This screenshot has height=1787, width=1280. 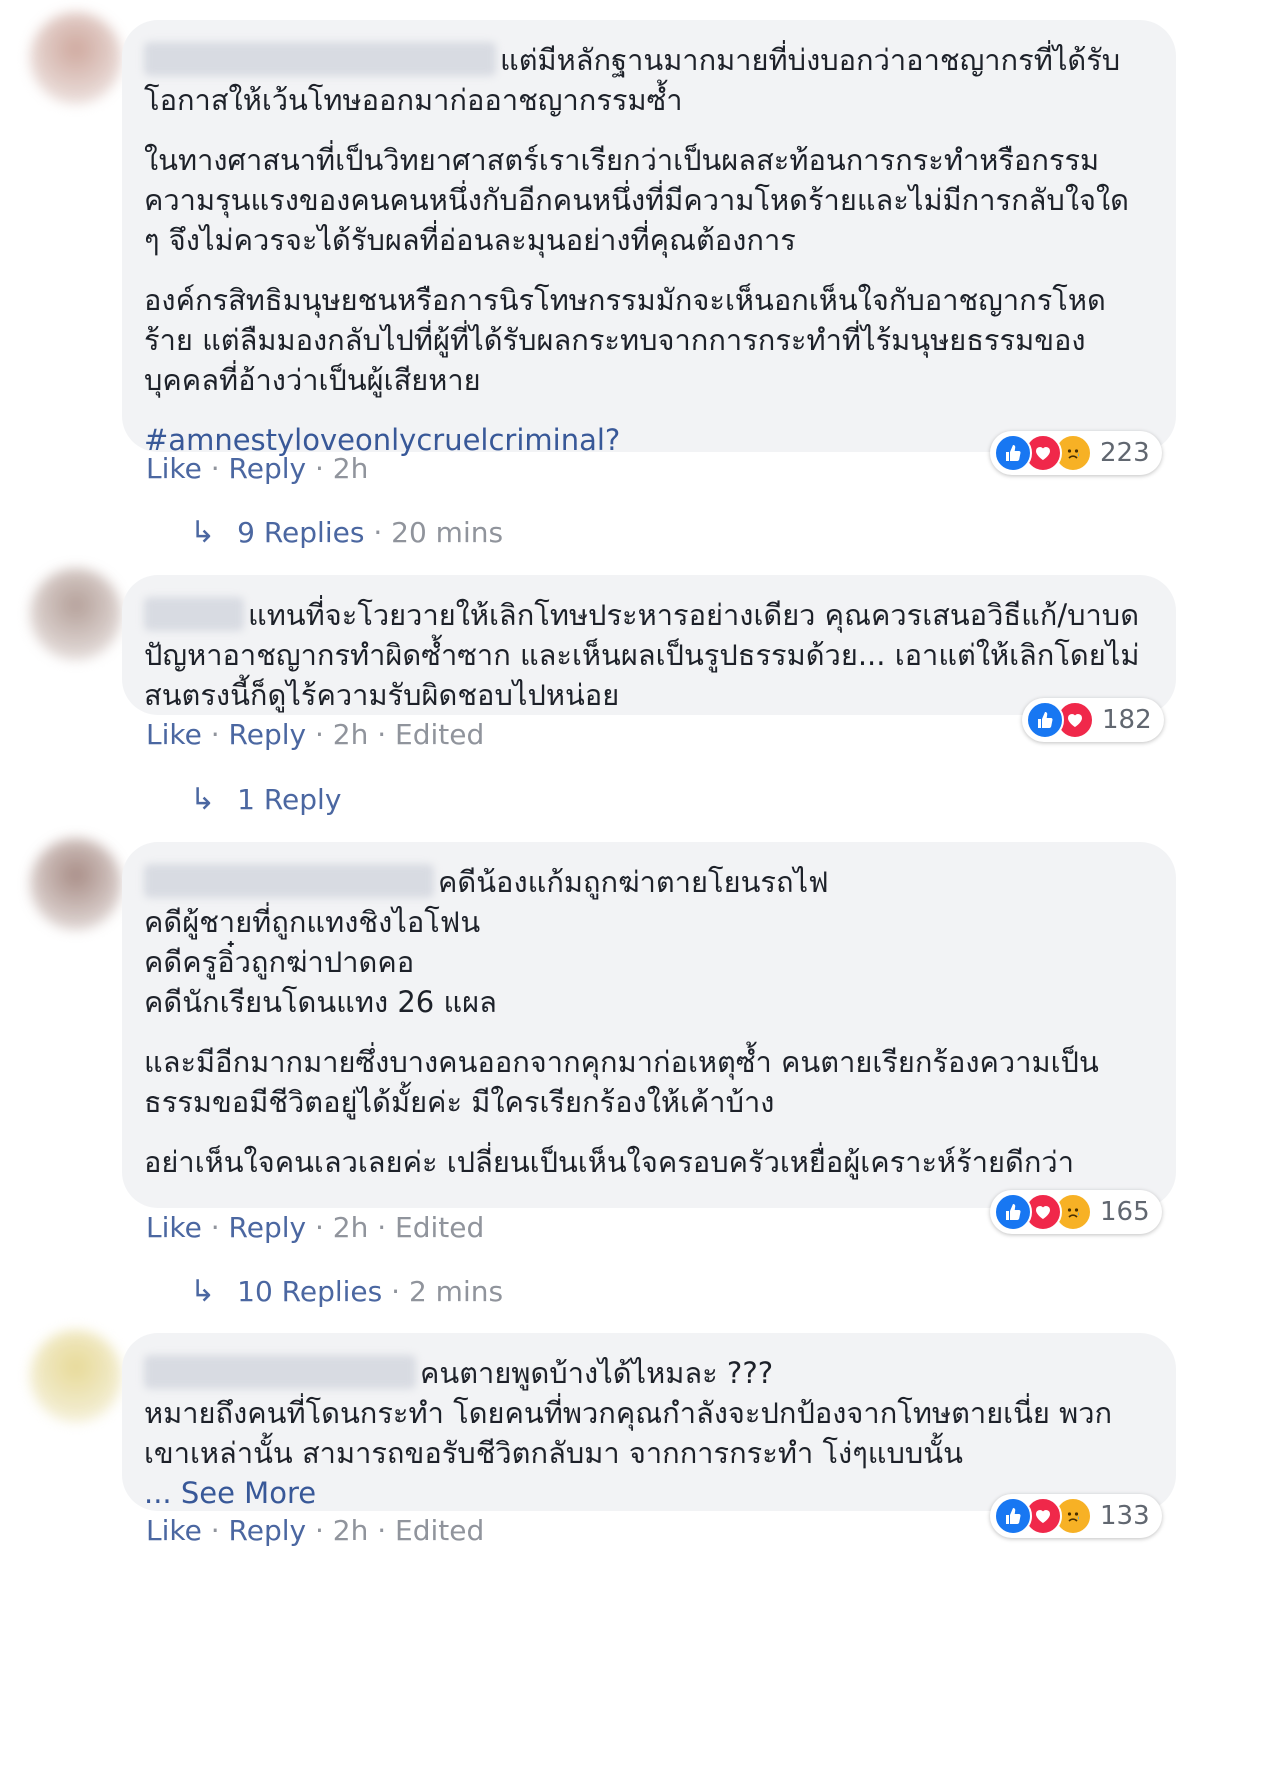 I want to click on replies-count-link: 1 Reply, so click(x=289, y=799).